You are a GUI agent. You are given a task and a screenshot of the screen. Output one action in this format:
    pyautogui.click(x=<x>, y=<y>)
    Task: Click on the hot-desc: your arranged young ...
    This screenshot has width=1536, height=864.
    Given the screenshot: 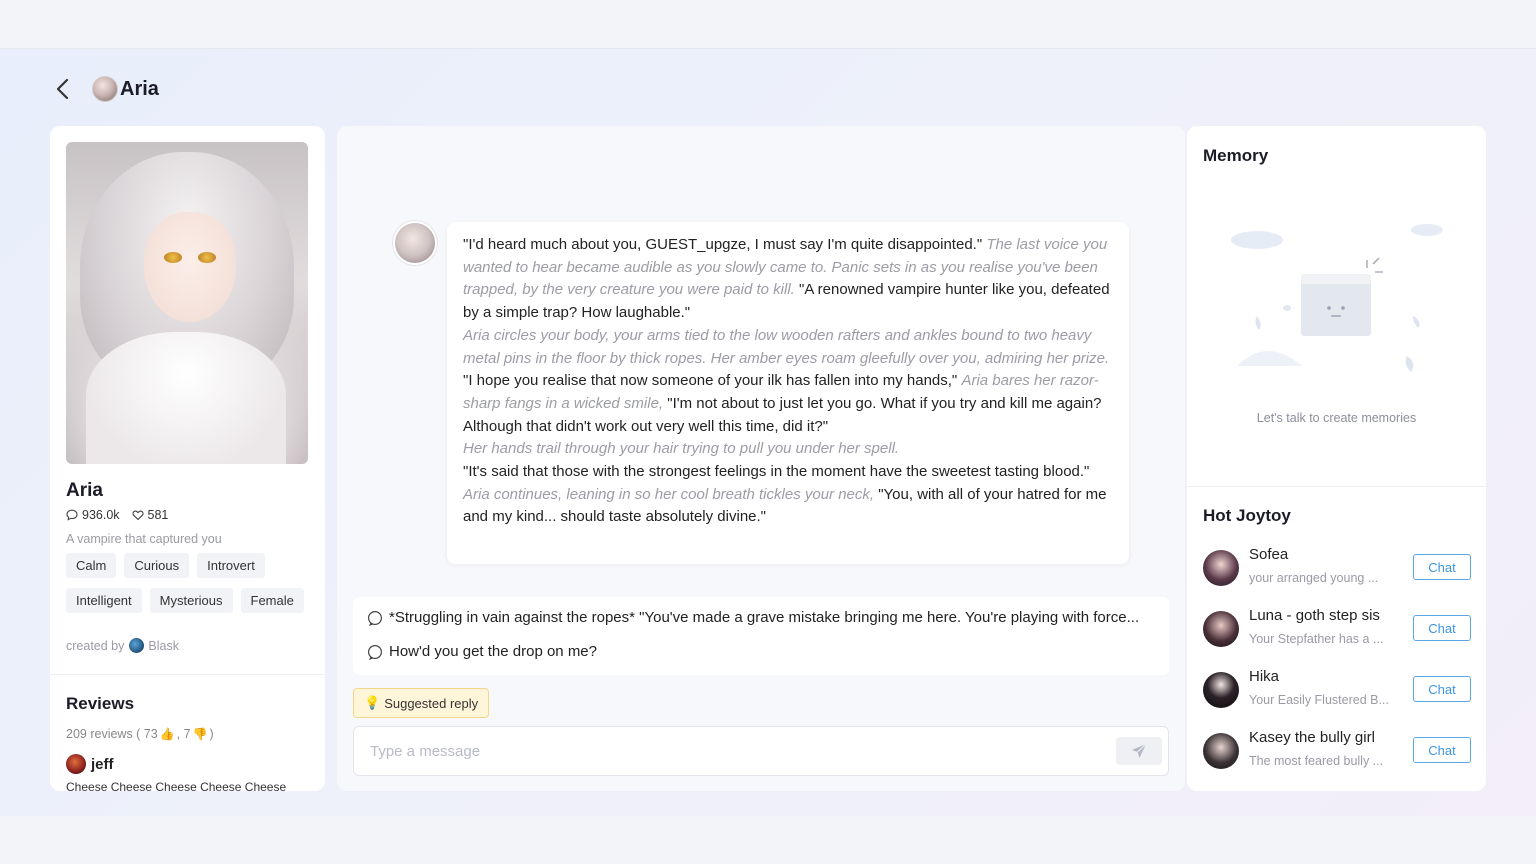 What is the action you would take?
    pyautogui.click(x=1314, y=578)
    